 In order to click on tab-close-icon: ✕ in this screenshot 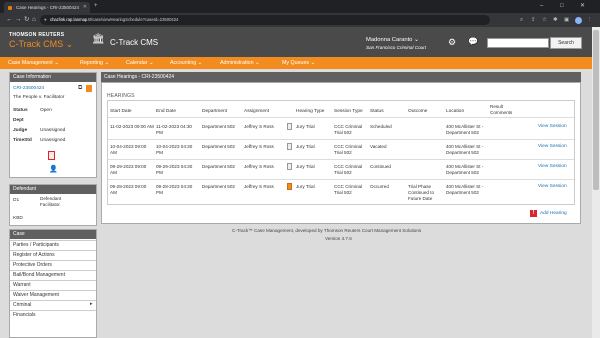, I will do `click(85, 7)`.